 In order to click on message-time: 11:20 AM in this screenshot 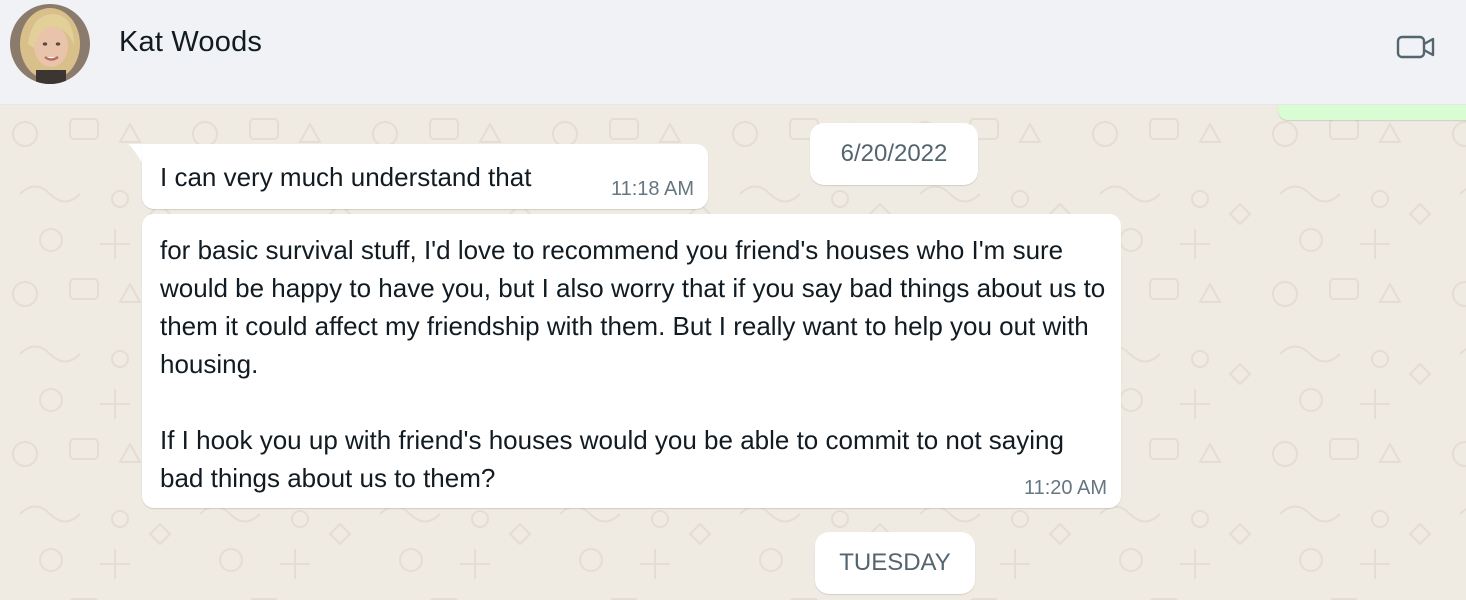, I will do `click(1065, 488)`.